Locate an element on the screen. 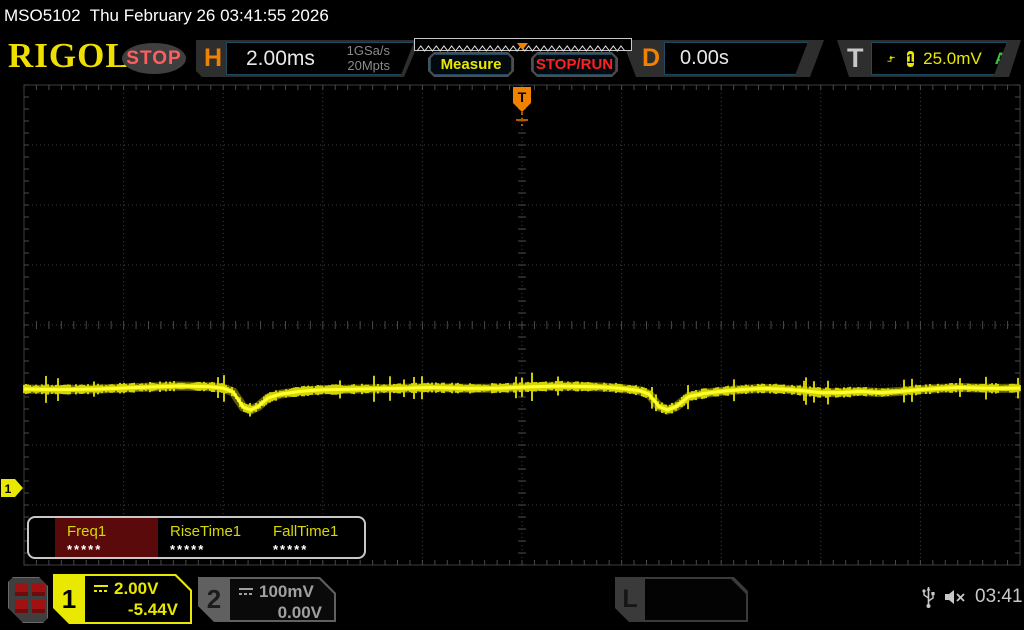 The width and height of the screenshot is (1024, 630). stop-run-button-label: STOP/RUN is located at coordinates (574, 64).